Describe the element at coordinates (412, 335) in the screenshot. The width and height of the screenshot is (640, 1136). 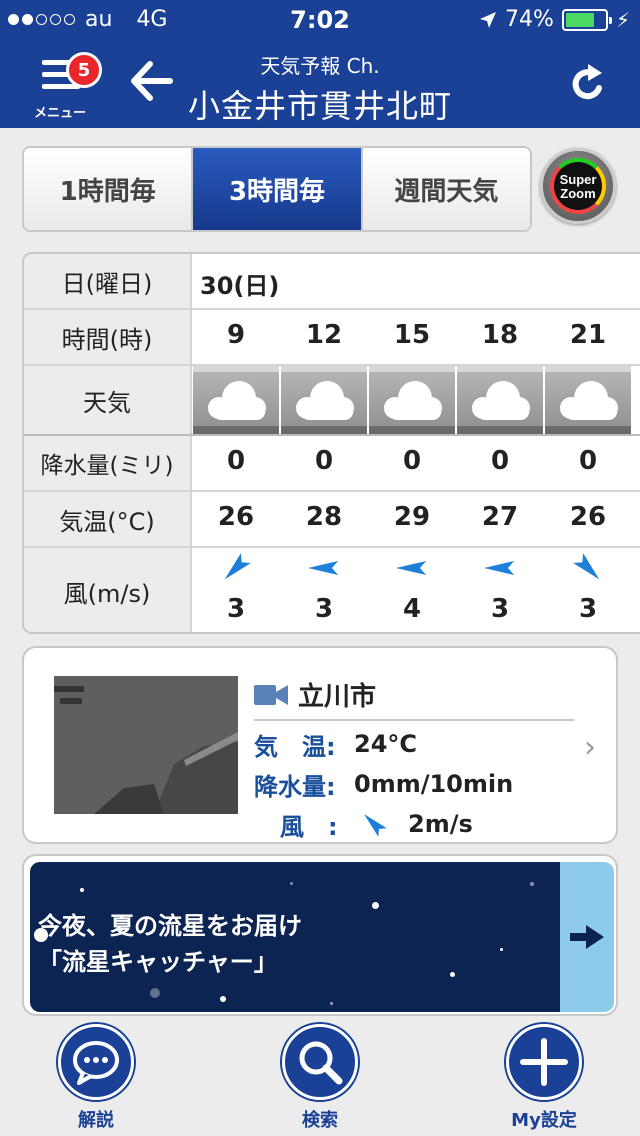
I see `hour-cell: 15` at that location.